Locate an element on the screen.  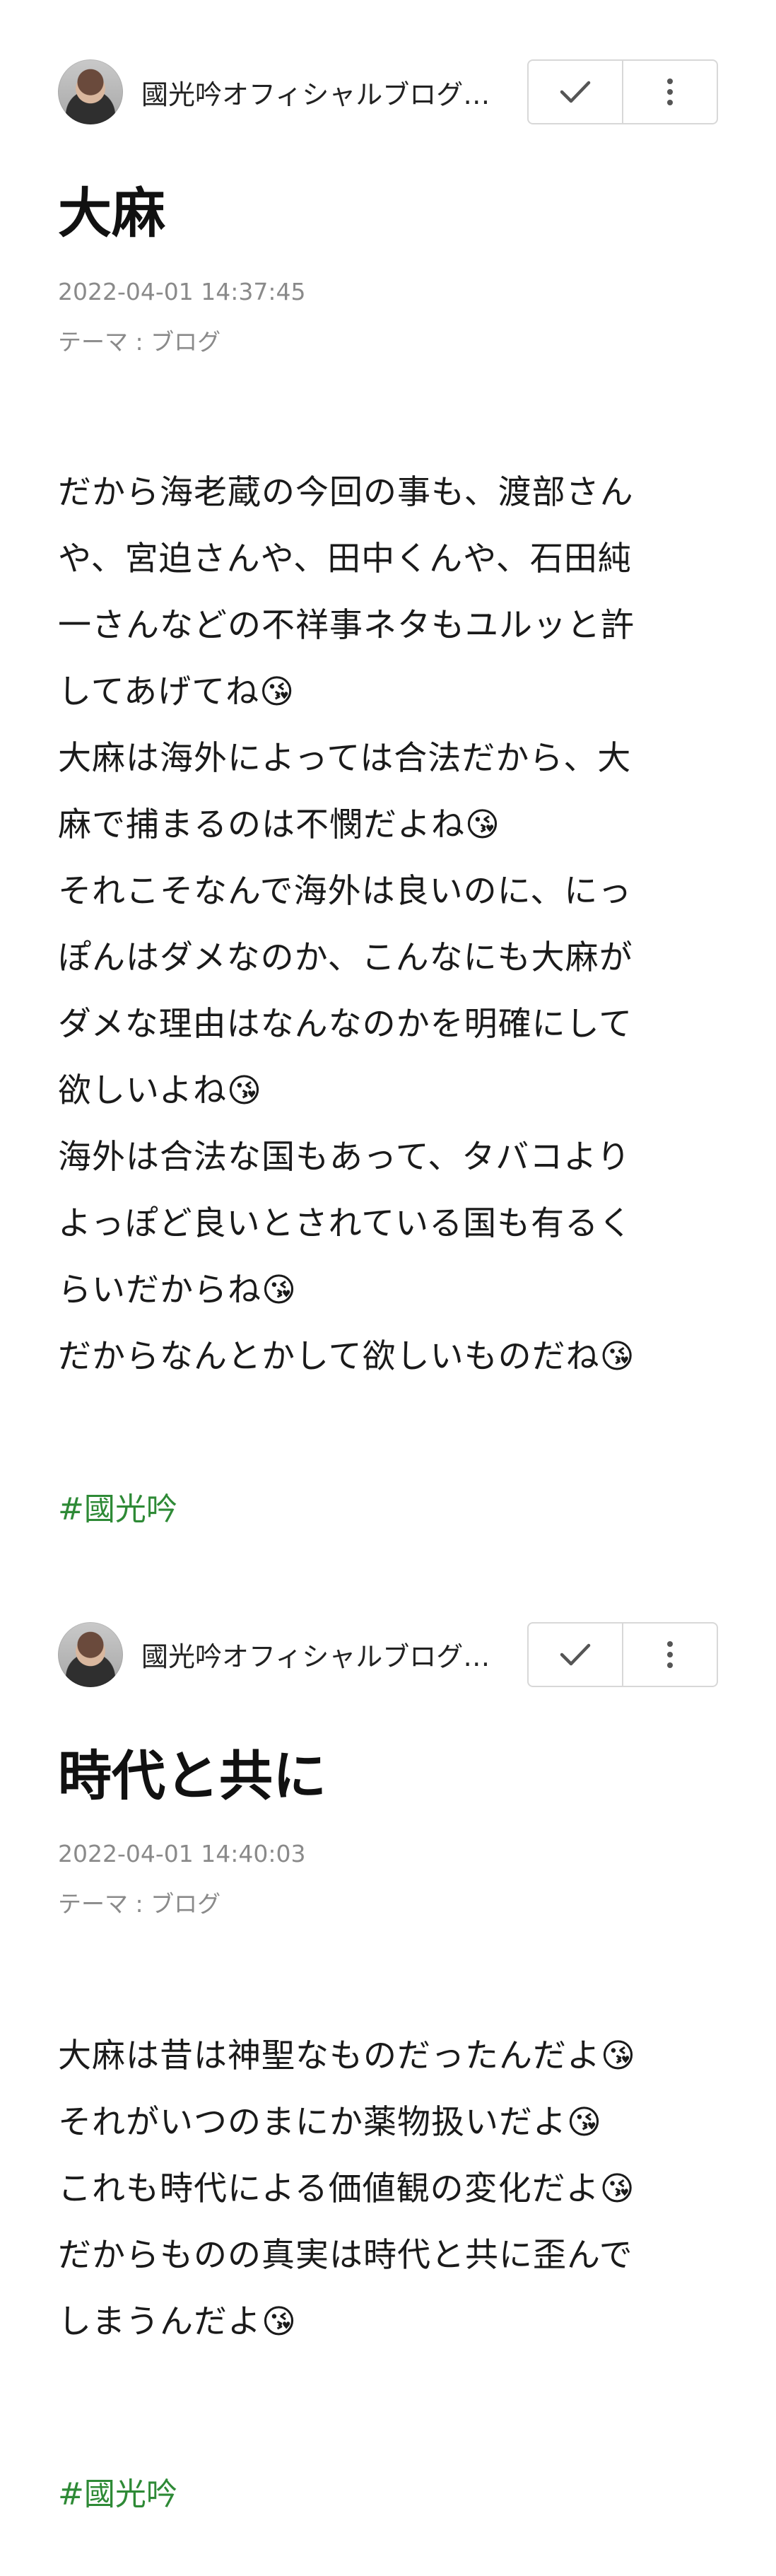
post-title: 時代と共に is located at coordinates (388, 1776).